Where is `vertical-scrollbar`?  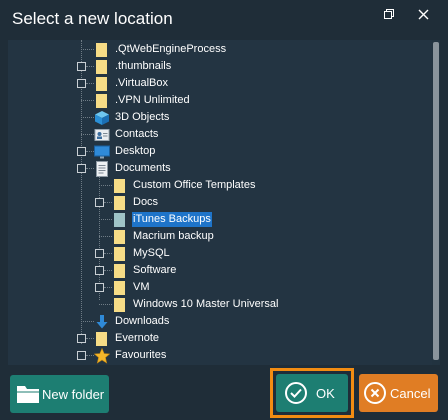 vertical-scrollbar is located at coordinates (436, 202).